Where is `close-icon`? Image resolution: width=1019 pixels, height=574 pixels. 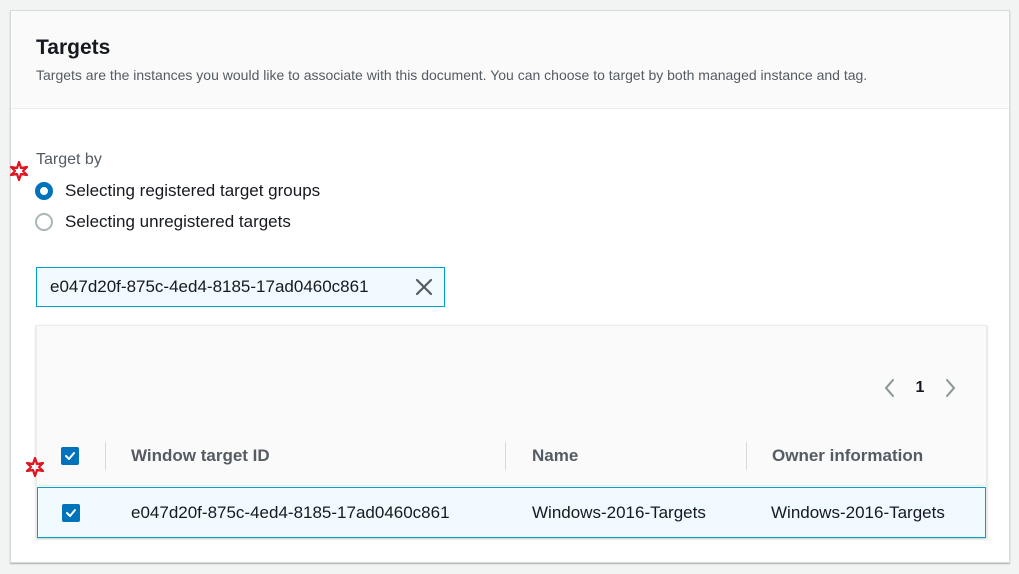 close-icon is located at coordinates (424, 287).